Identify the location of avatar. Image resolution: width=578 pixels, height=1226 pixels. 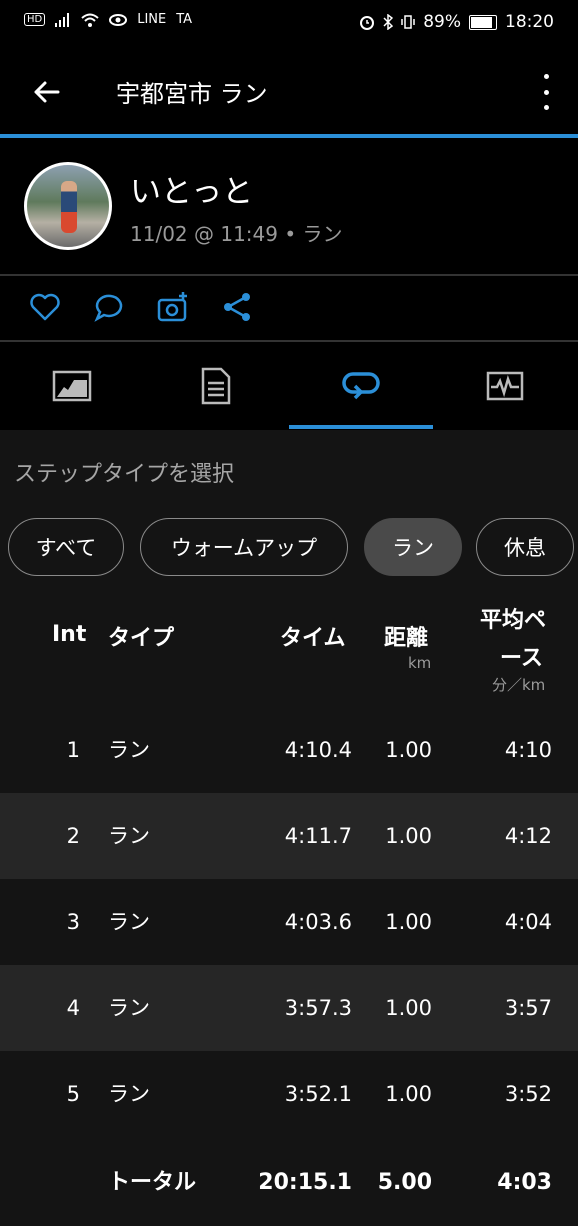
(68, 206).